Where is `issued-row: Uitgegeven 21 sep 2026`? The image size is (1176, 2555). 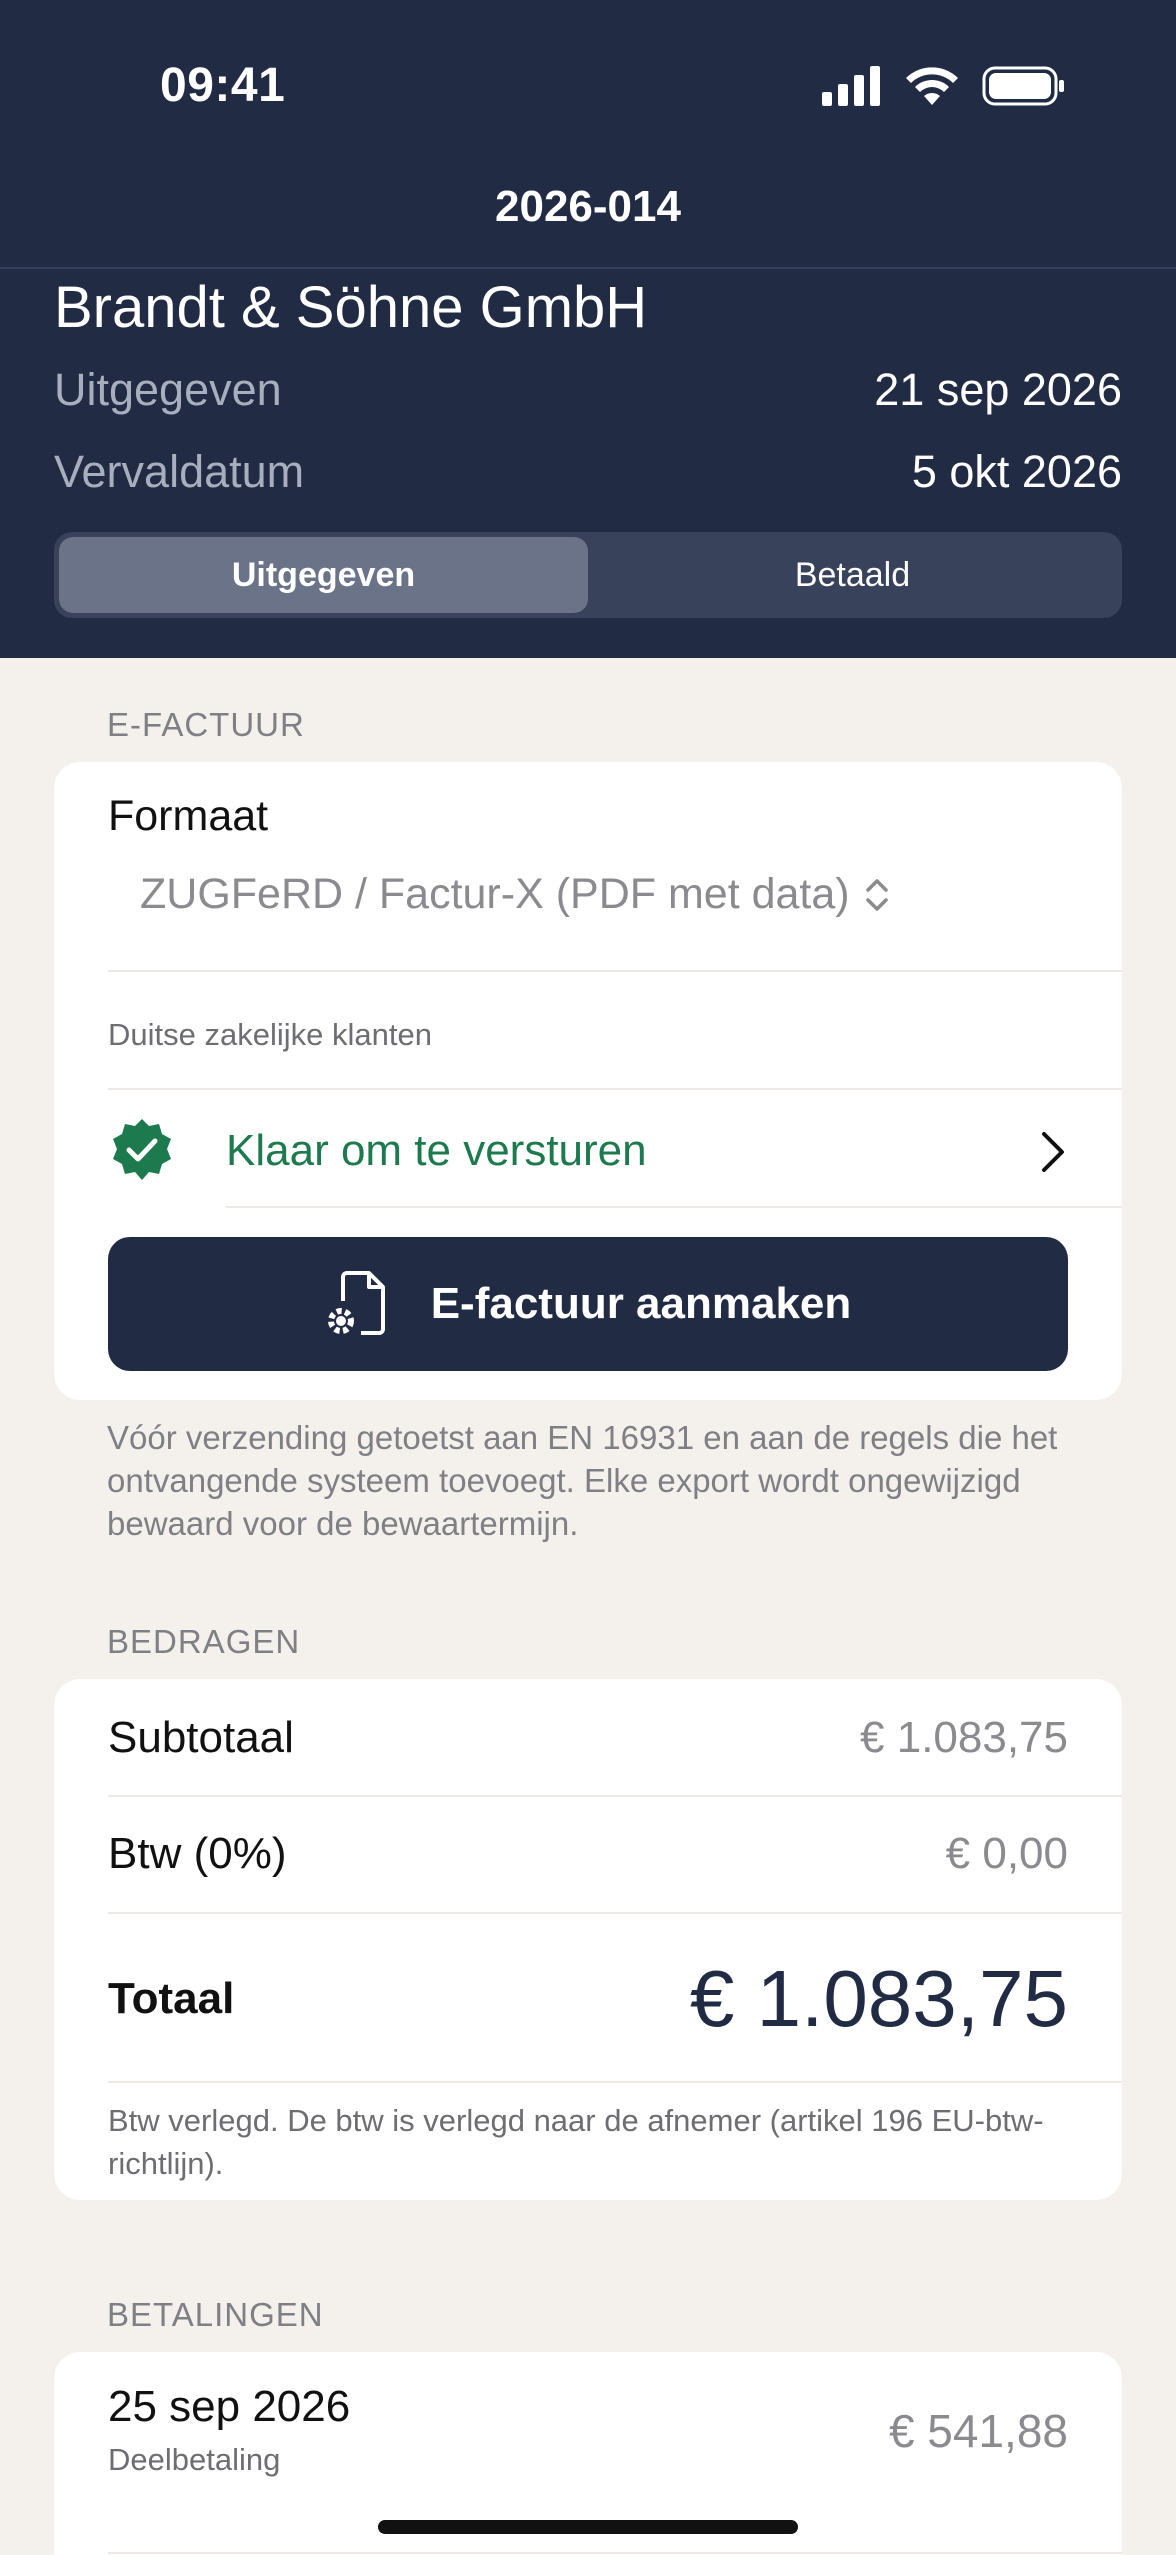
issued-row: Uitgegeven 21 sep 2026 is located at coordinates (588, 390).